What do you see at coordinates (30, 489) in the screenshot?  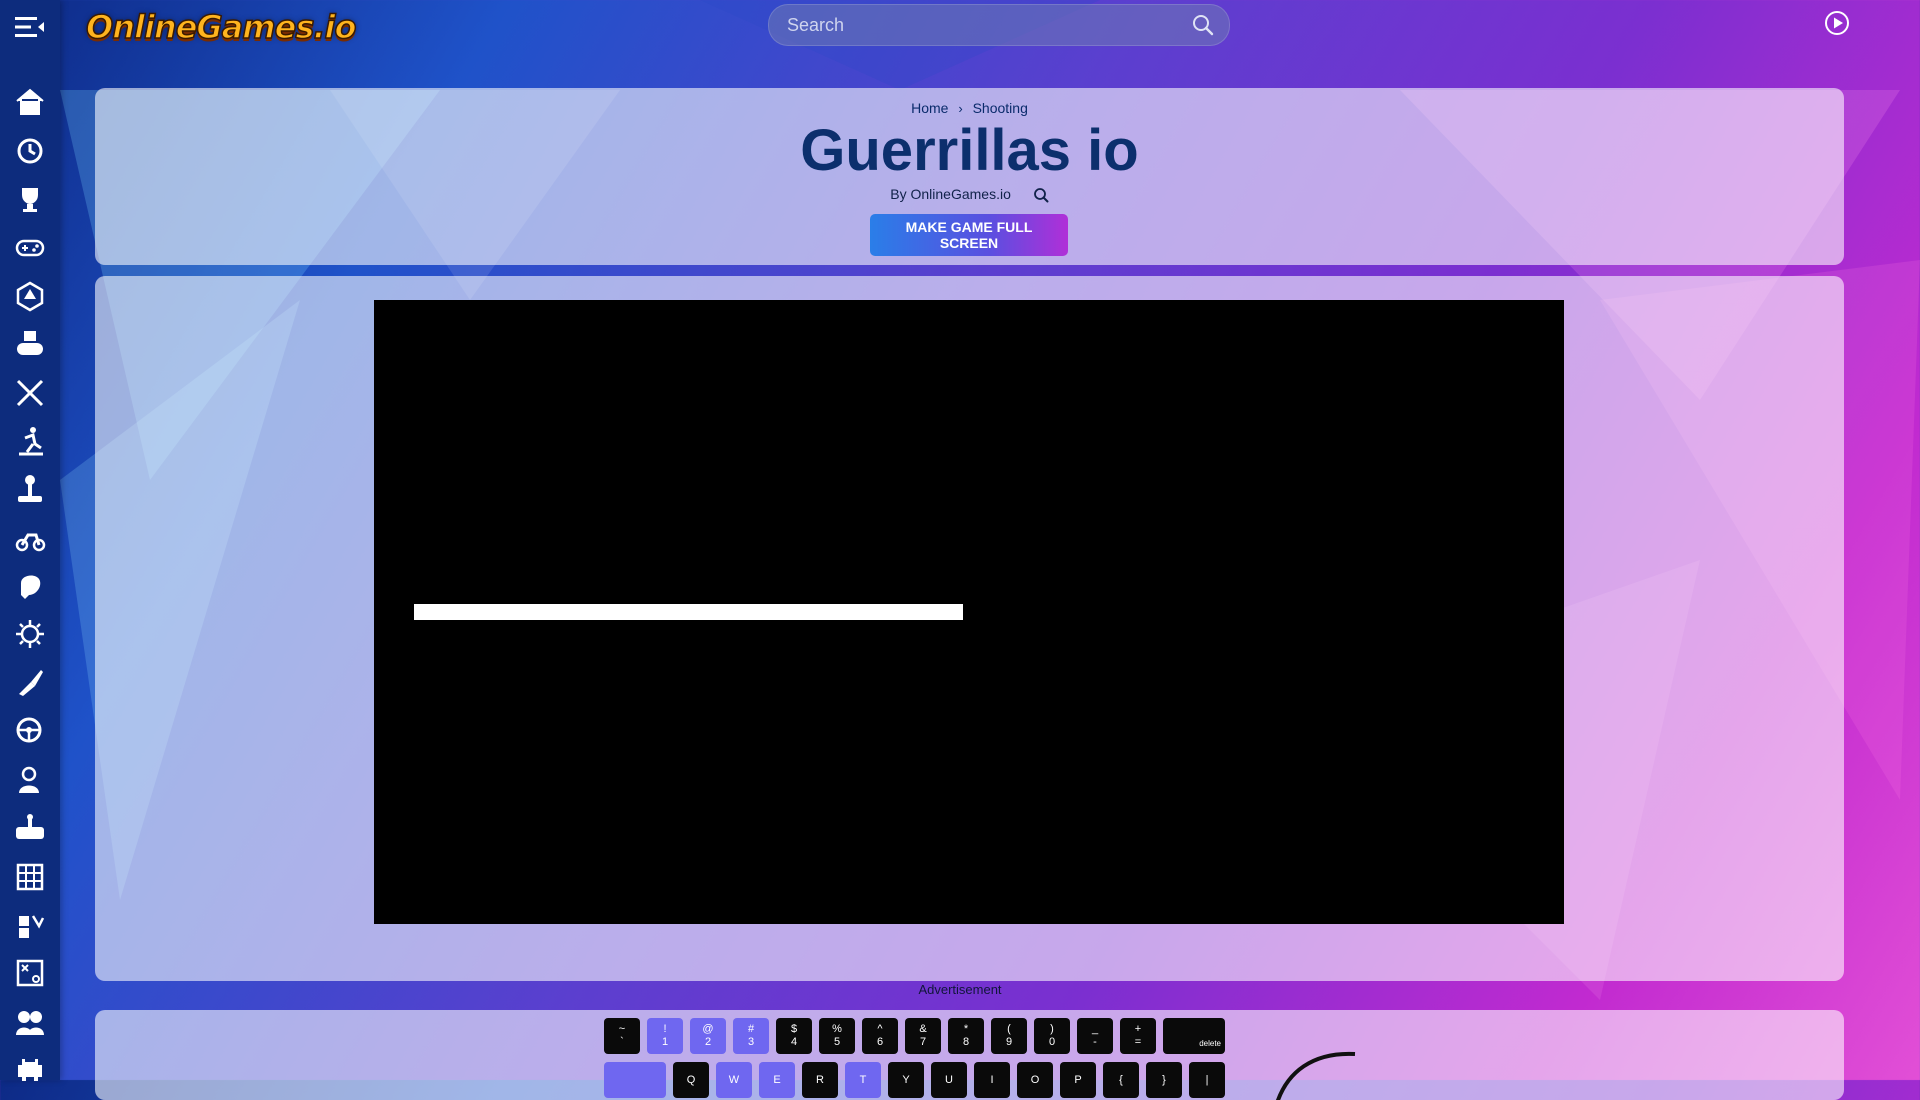 I see `sidebar-item-joystick` at bounding box center [30, 489].